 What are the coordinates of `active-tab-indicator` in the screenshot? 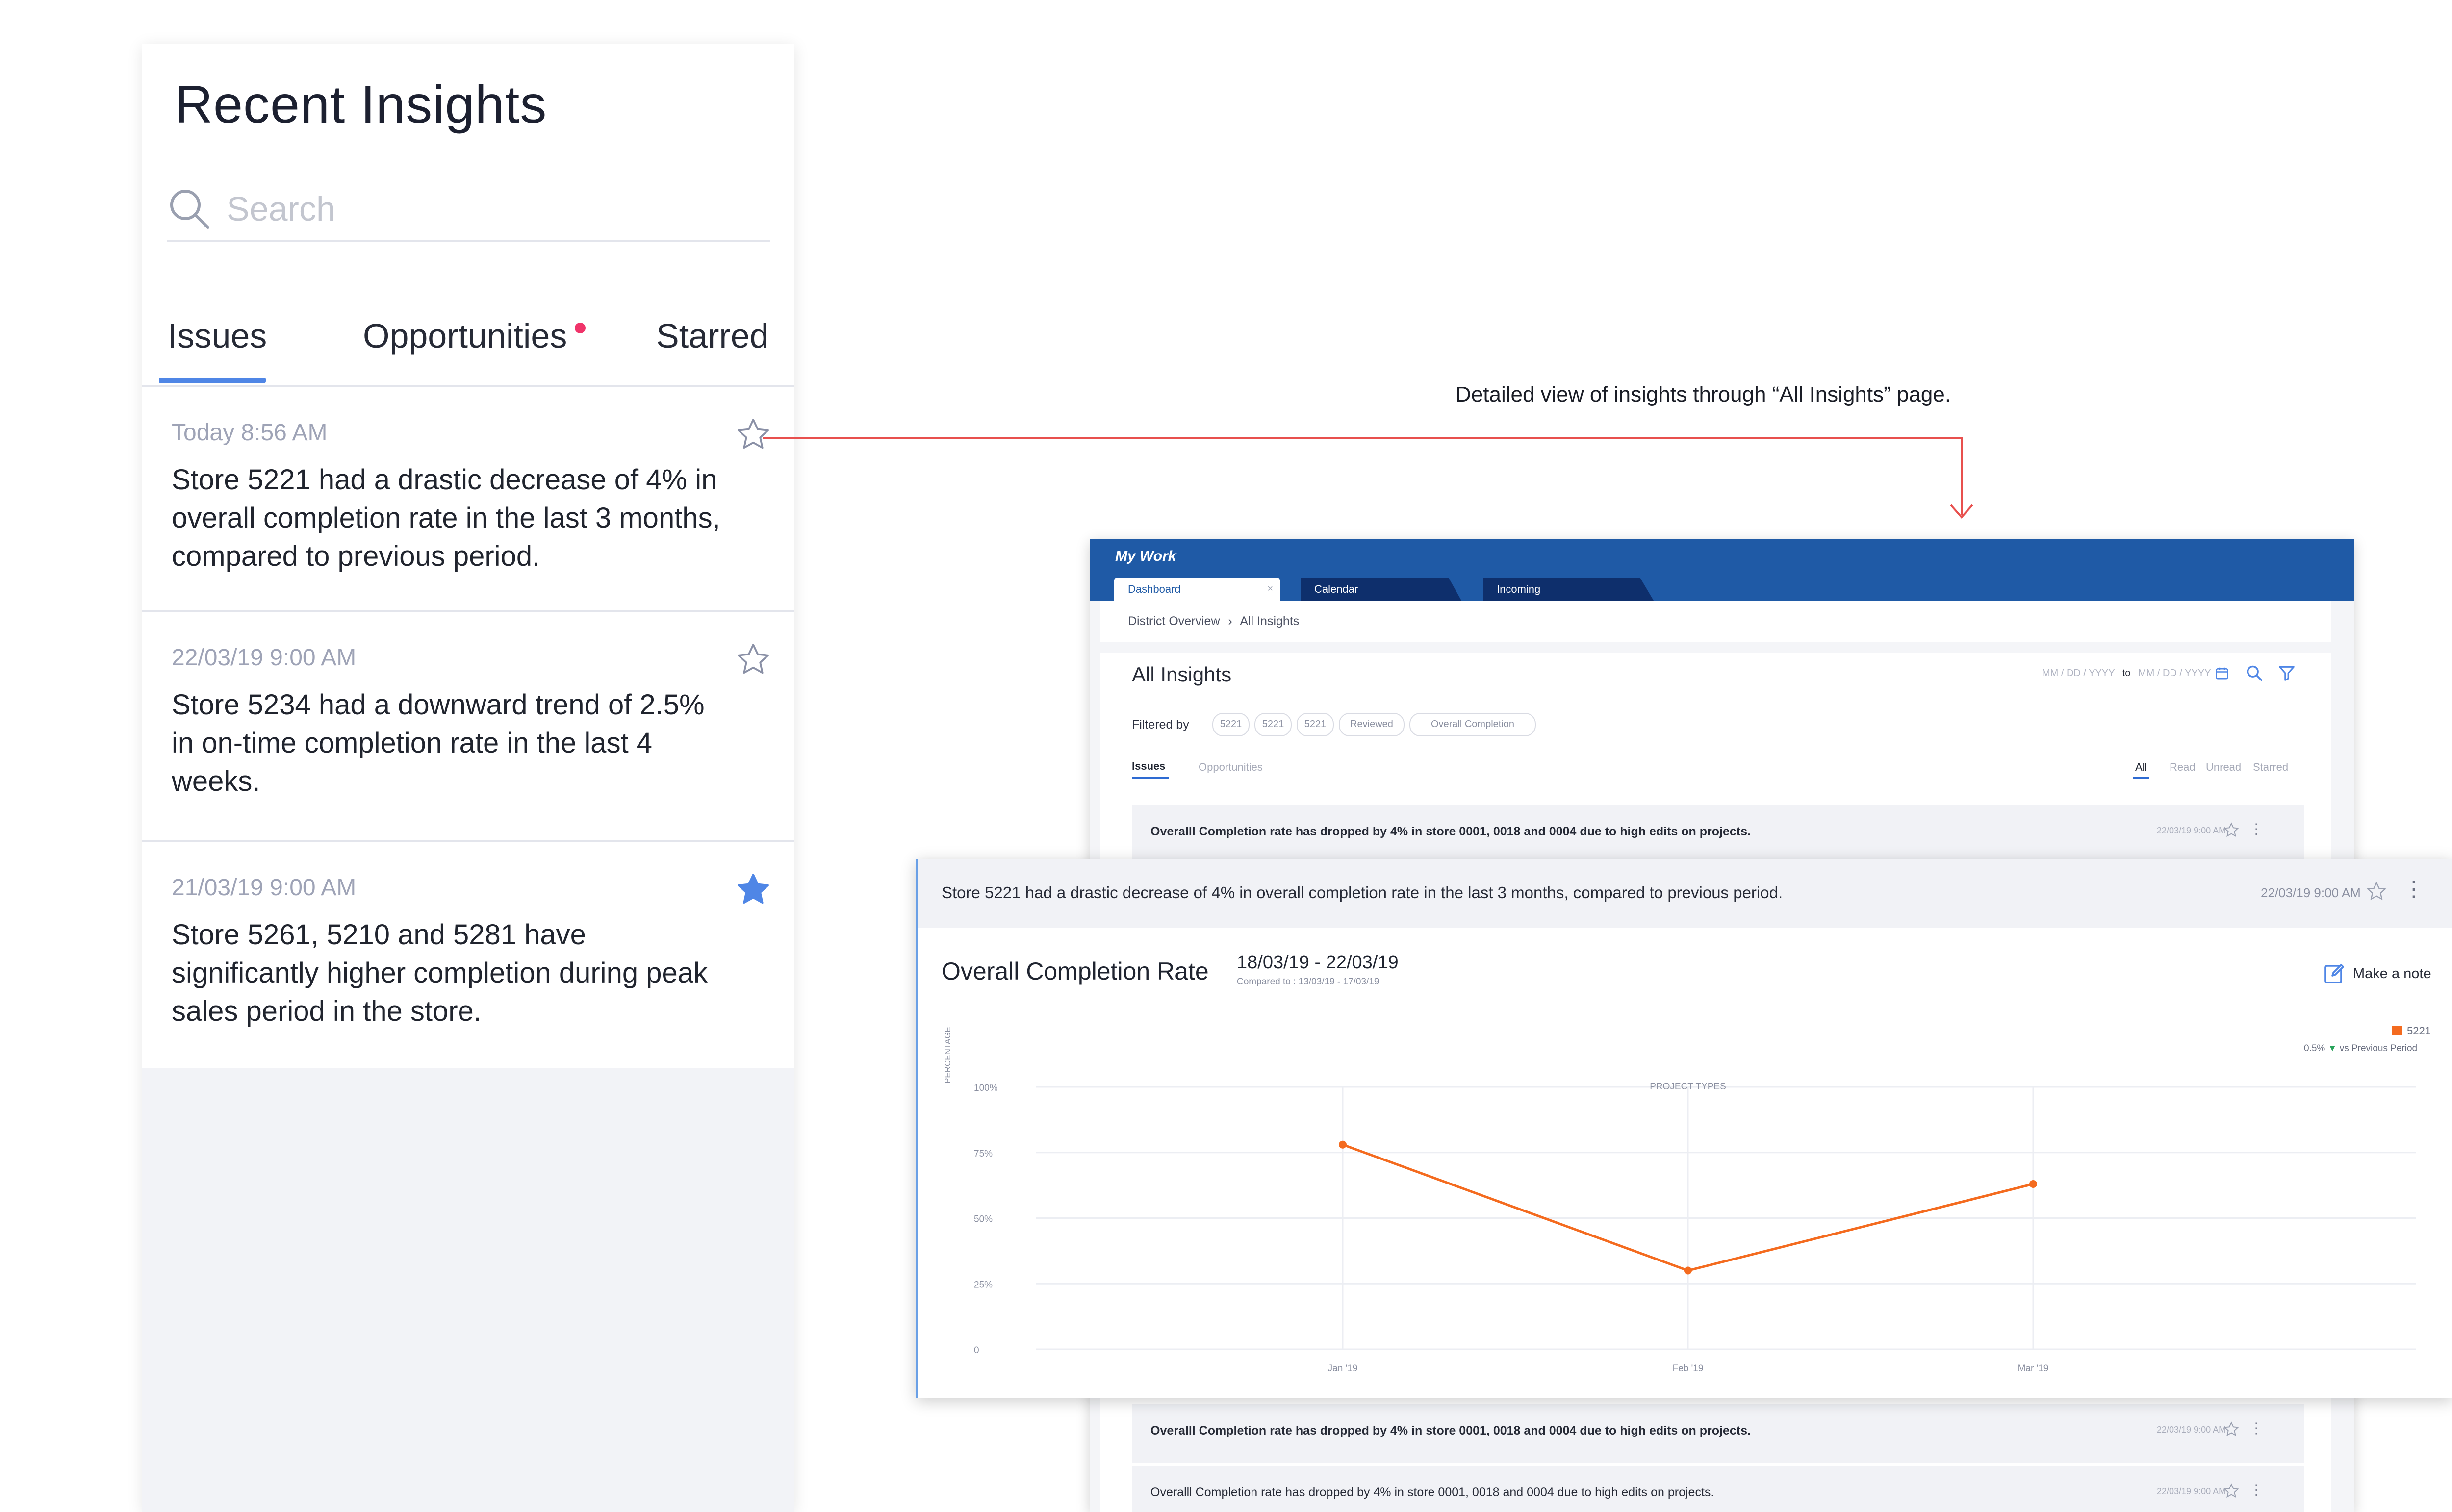 It's located at (212, 380).